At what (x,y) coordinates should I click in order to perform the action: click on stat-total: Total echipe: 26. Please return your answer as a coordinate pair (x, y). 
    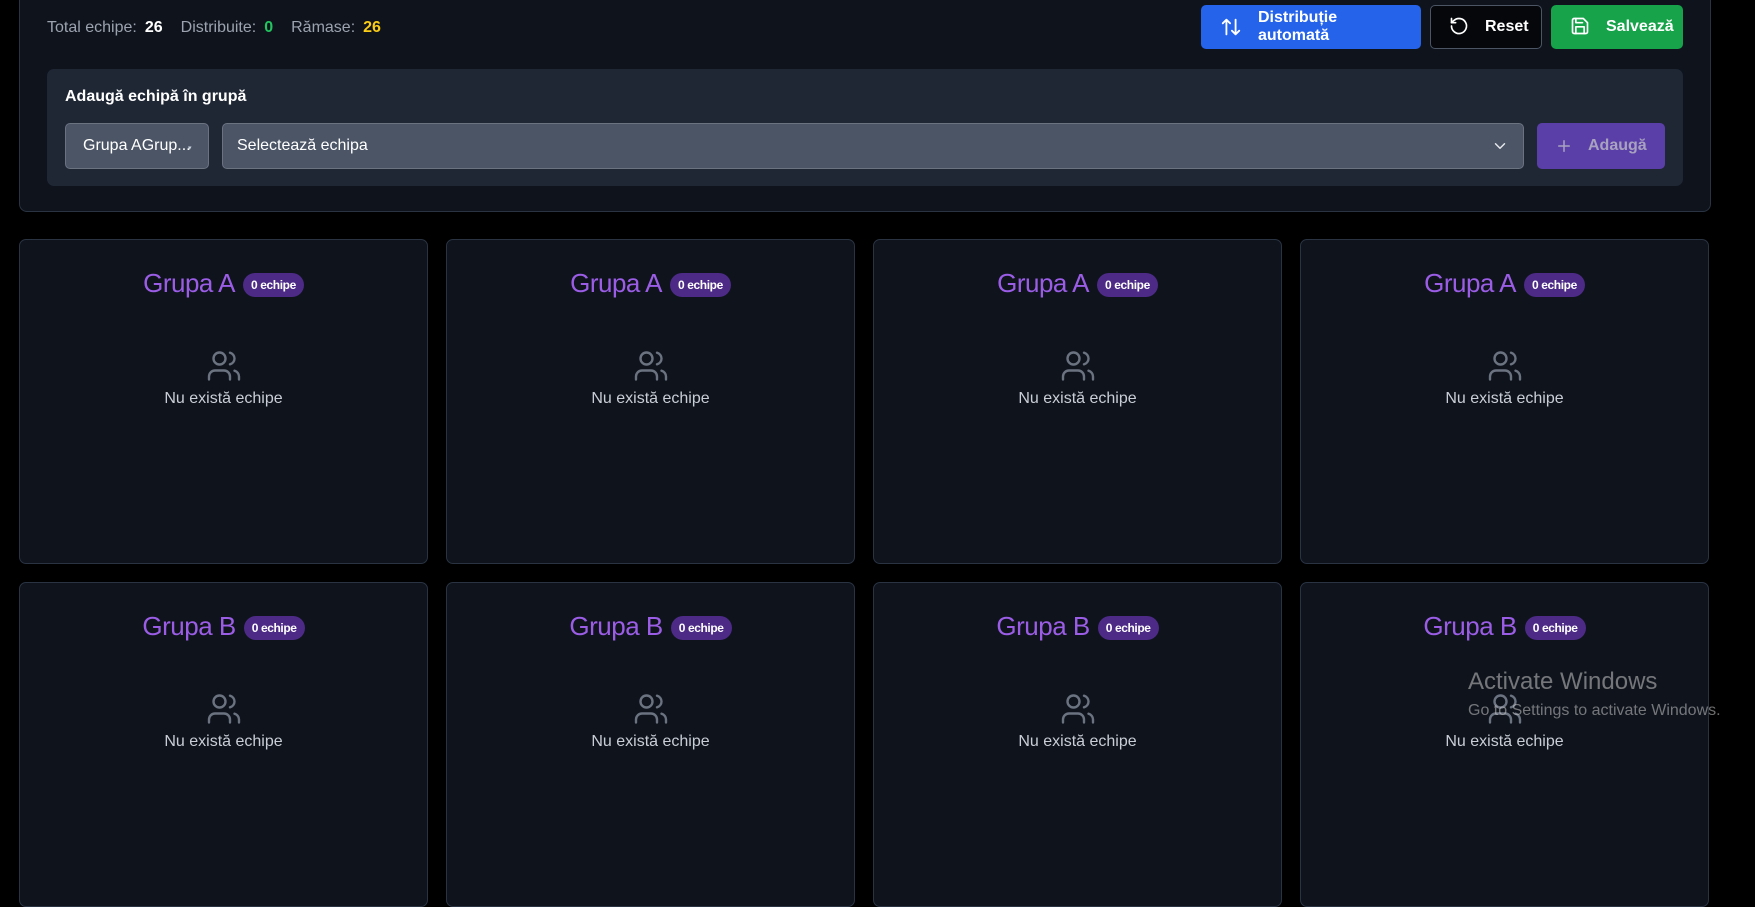
    Looking at the image, I should click on (105, 28).